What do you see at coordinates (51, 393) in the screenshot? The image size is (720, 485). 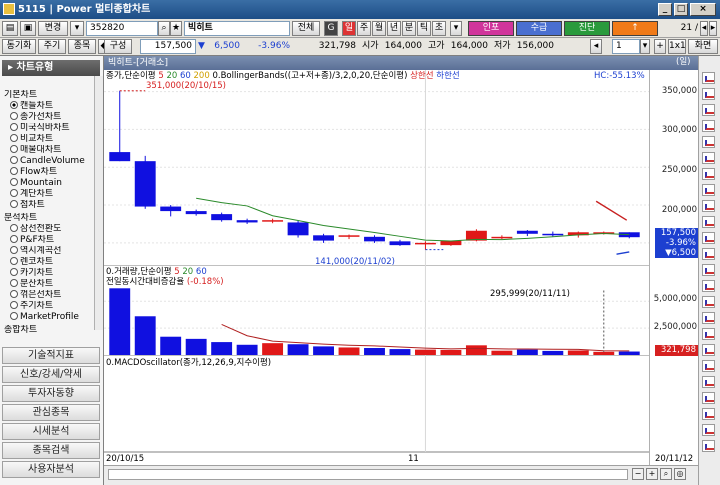 I see `menu-investor-trend: 투자자동향` at bounding box center [51, 393].